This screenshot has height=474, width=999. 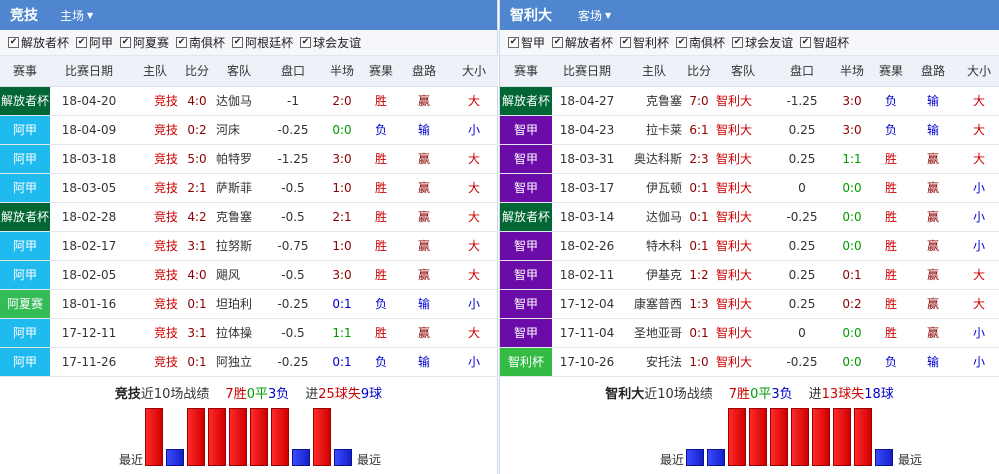 What do you see at coordinates (644, 42) in the screenshot?
I see `league-filter-2: ✔ 智利杯` at bounding box center [644, 42].